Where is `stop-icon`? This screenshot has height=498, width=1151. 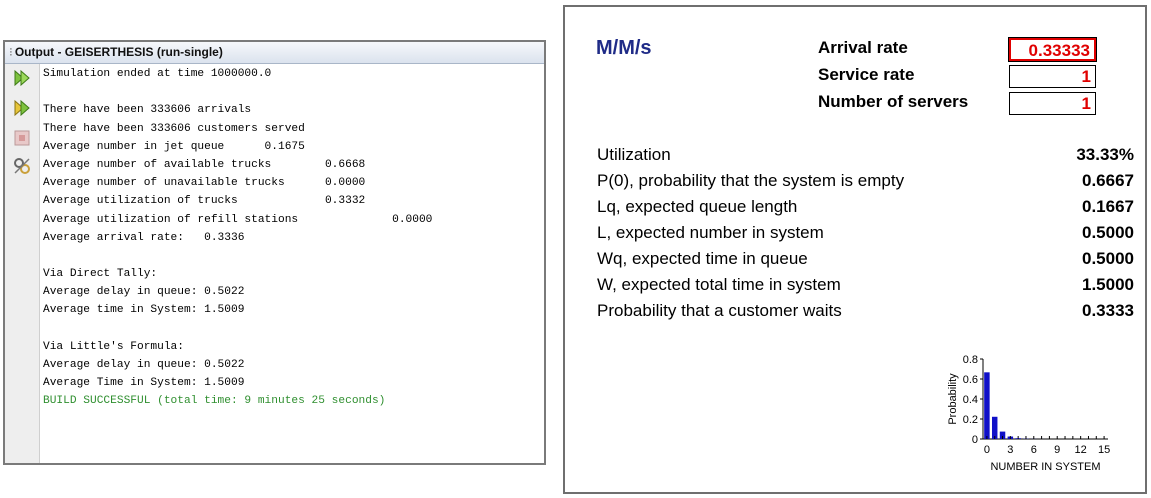
stop-icon is located at coordinates (22, 138).